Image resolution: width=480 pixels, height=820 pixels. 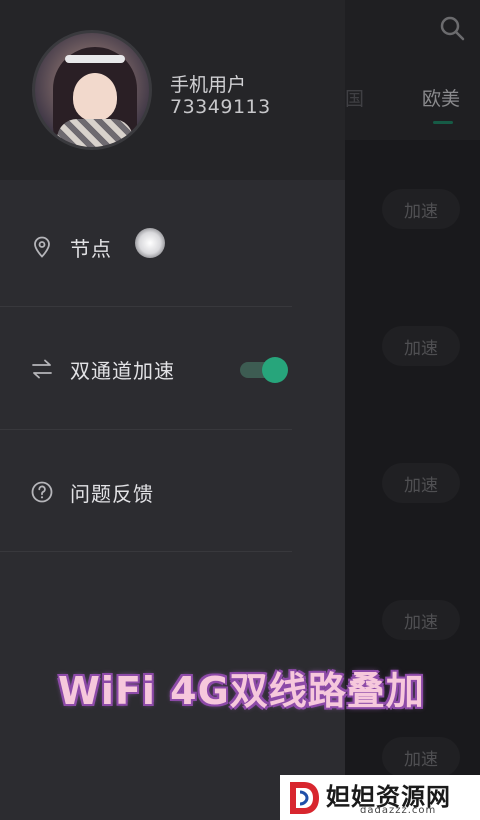 What do you see at coordinates (95, 97) in the screenshot?
I see `avatar-face` at bounding box center [95, 97].